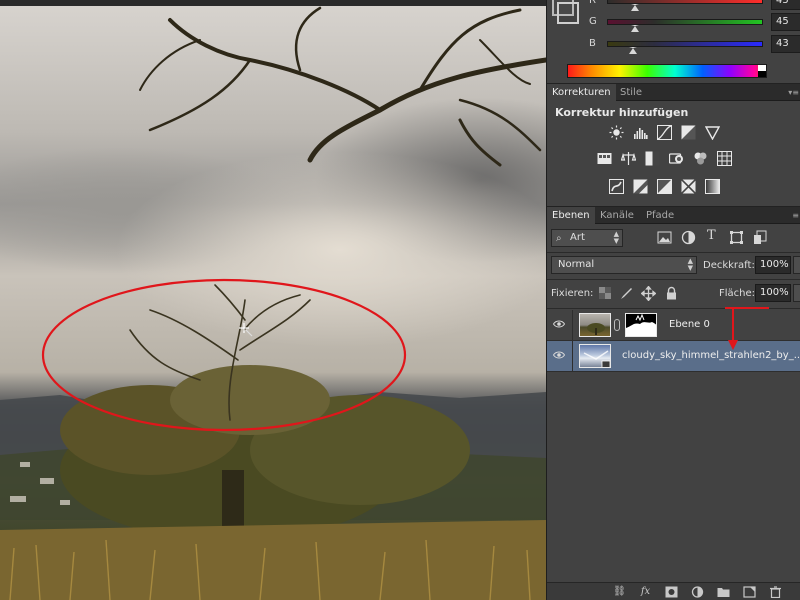 Image resolution: width=800 pixels, height=600 pixels. I want to click on search-icon: ⌕, so click(559, 238).